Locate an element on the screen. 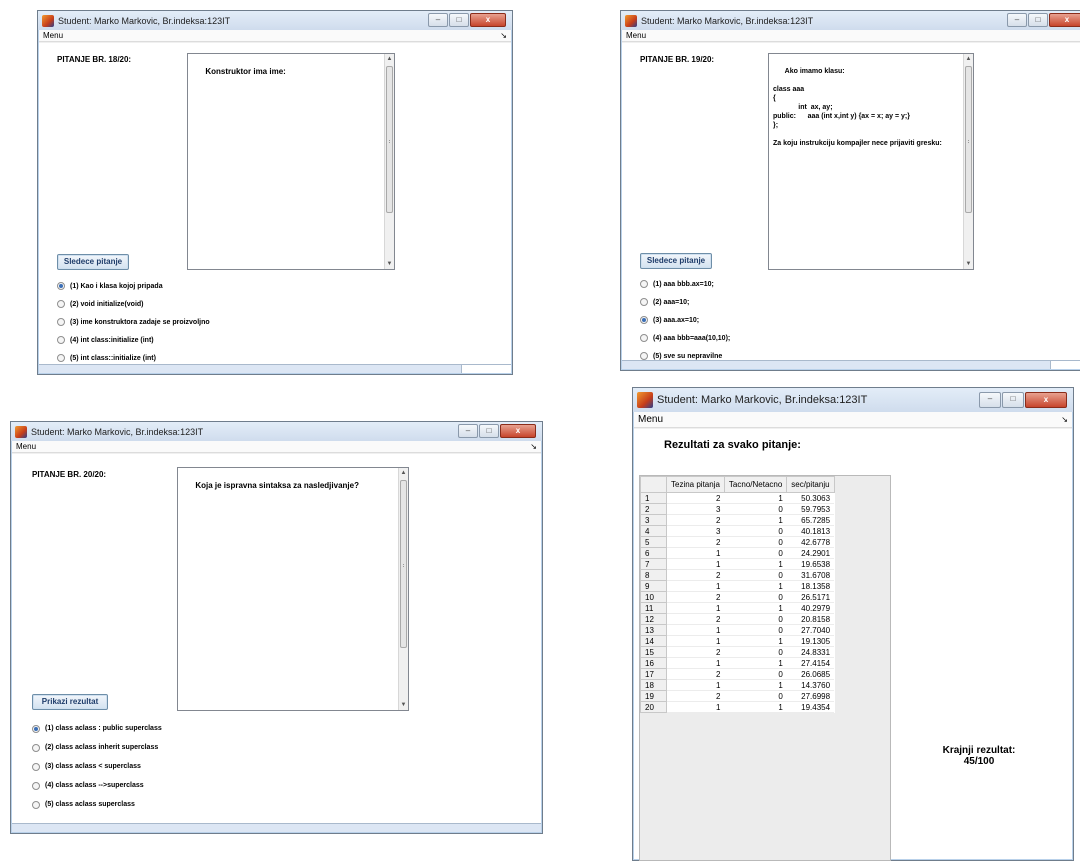 This screenshot has height=861, width=1080. table-row: 4 3 0 40.1813 is located at coordinates (737, 531).